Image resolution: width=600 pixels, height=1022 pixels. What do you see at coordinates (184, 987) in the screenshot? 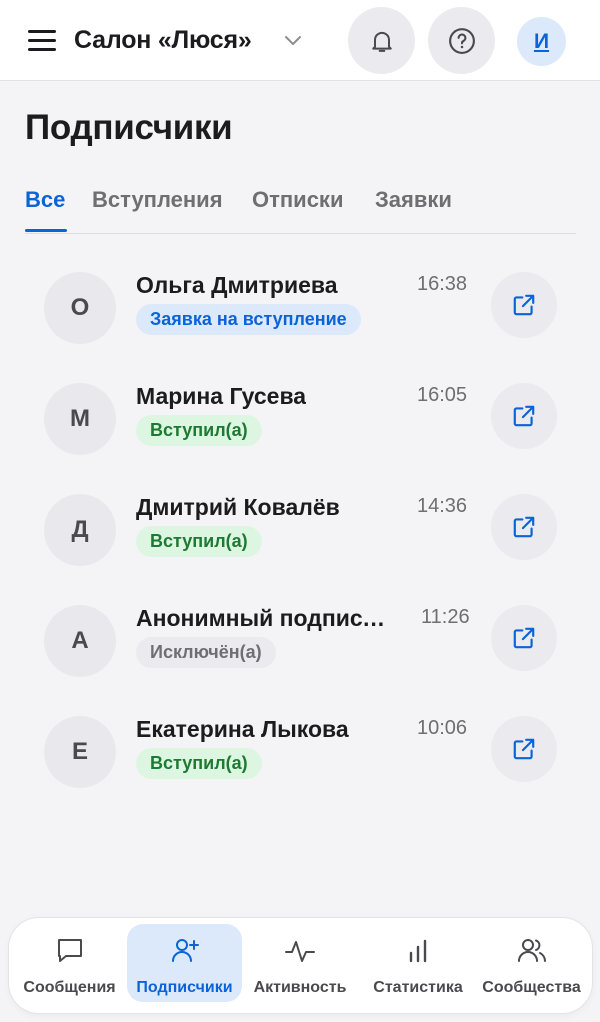
I see `nav-label: Подписчики` at bounding box center [184, 987].